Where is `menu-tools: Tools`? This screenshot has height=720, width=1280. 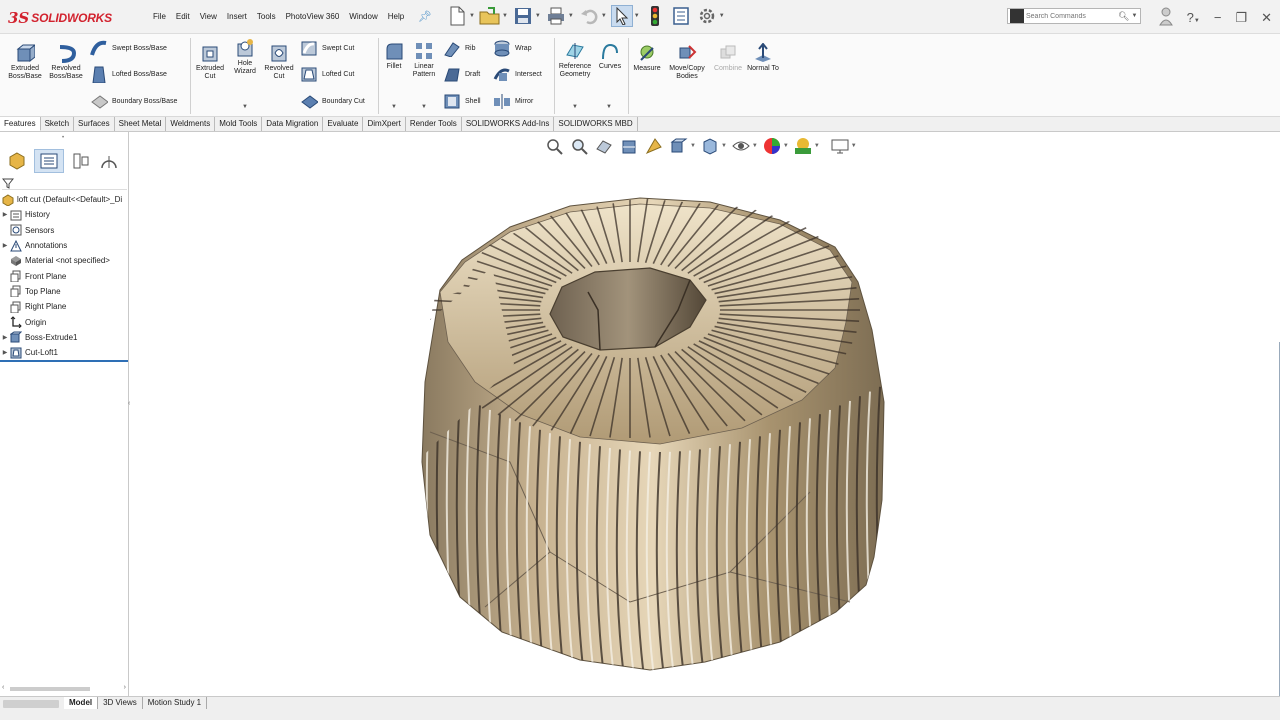 menu-tools: Tools is located at coordinates (266, 16).